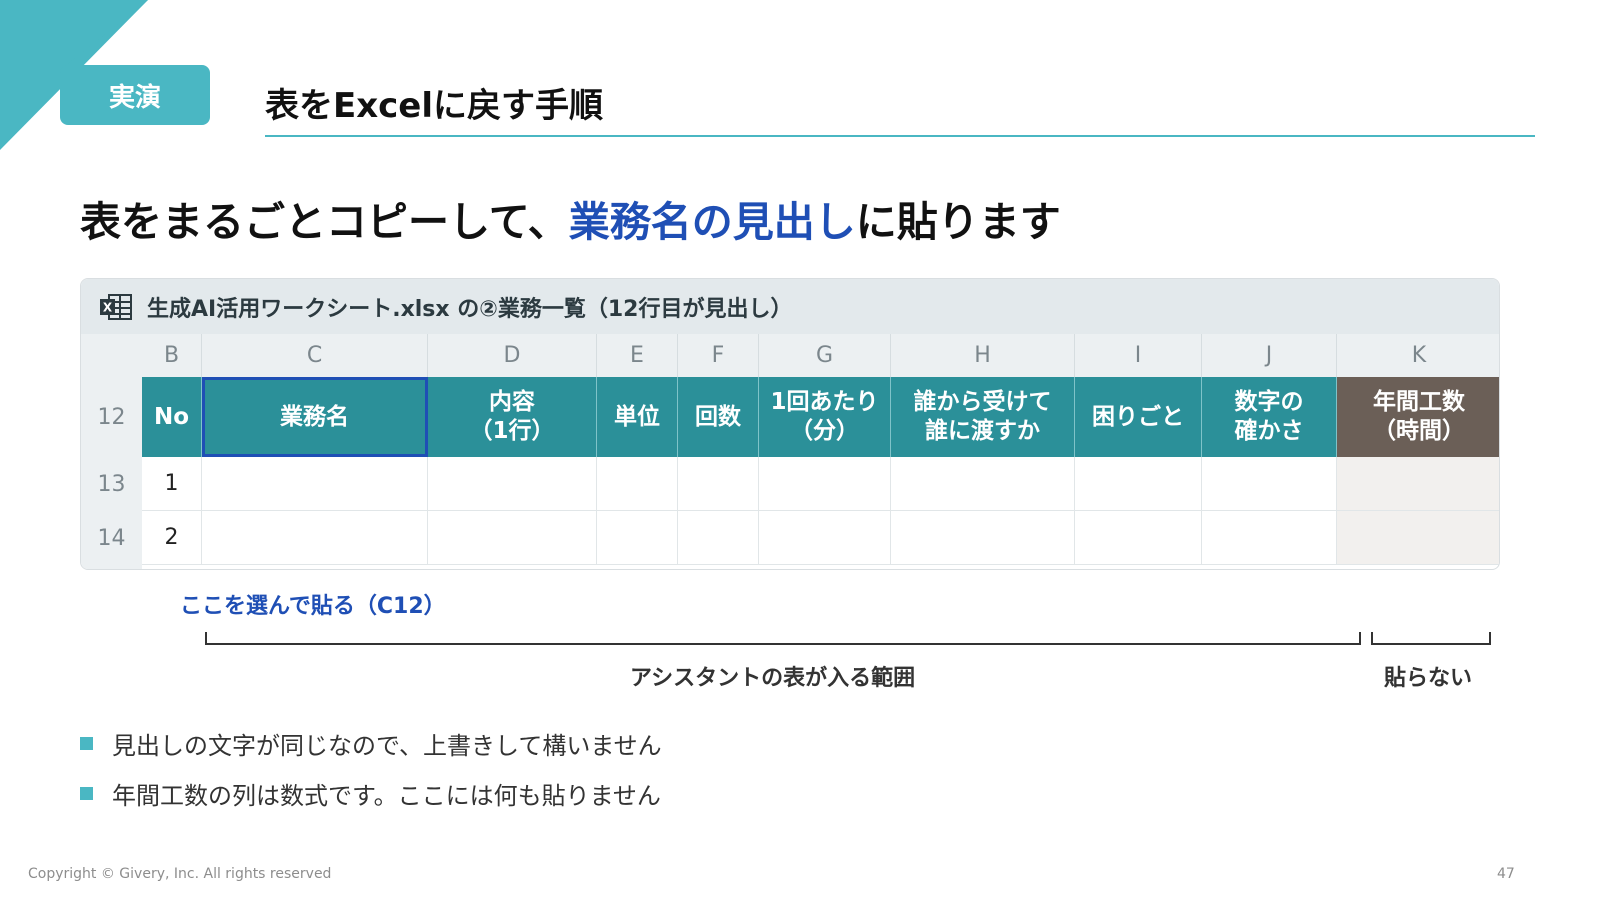 The width and height of the screenshot is (1600, 900). Describe the element at coordinates (434, 106) in the screenshot. I see `slide-title: 表をExcelに戻す手順` at that location.